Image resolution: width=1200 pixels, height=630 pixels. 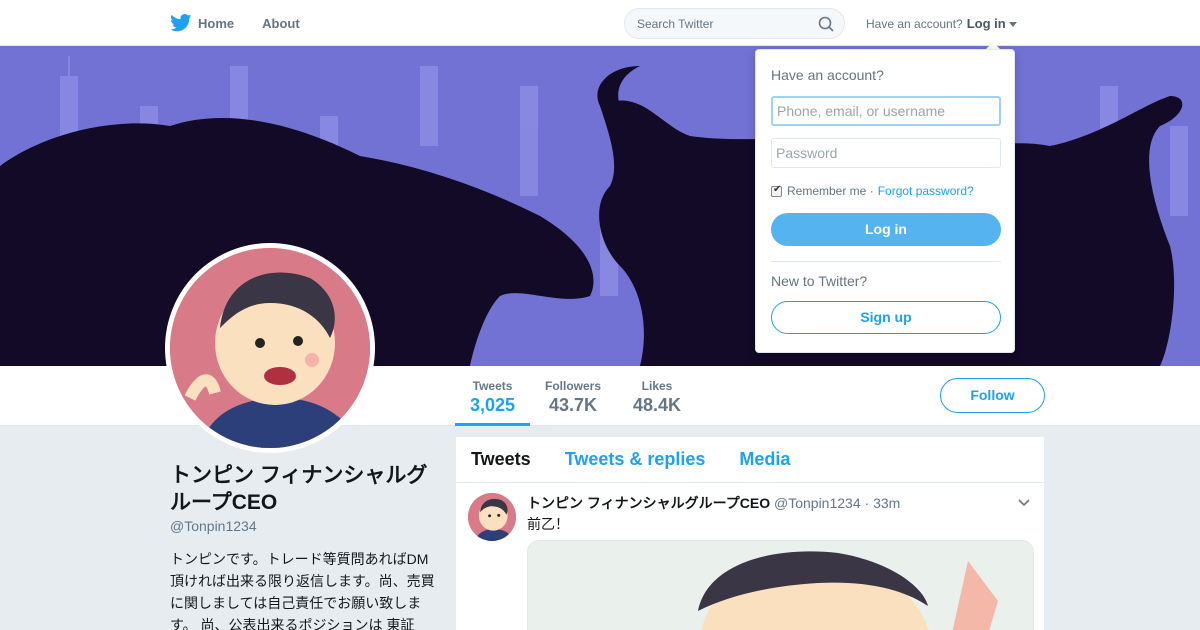 I want to click on account-menu: Have an account? Log in, so click(x=941, y=23).